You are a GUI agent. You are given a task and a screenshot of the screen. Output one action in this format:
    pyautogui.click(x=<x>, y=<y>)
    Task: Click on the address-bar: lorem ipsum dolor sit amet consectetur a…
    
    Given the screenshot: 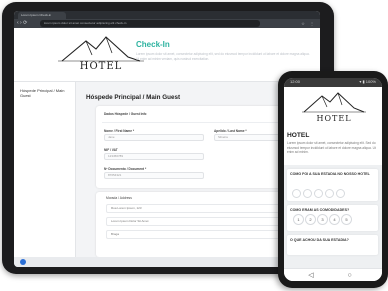 What is the action you would take?
    pyautogui.click(x=150, y=23)
    